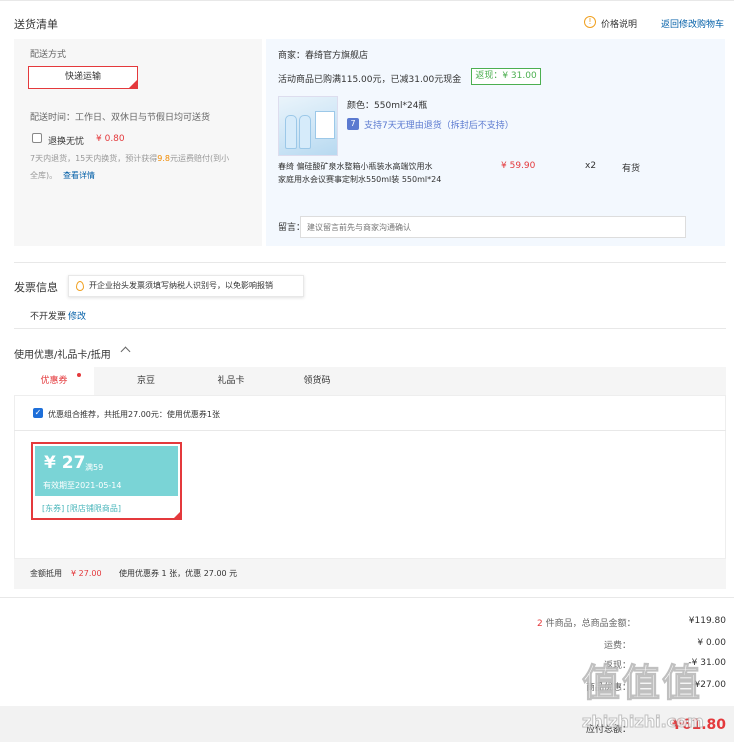 The width and height of the screenshot is (734, 742). I want to click on cashback-badge: 返现：¥ 31.00, so click(506, 76).